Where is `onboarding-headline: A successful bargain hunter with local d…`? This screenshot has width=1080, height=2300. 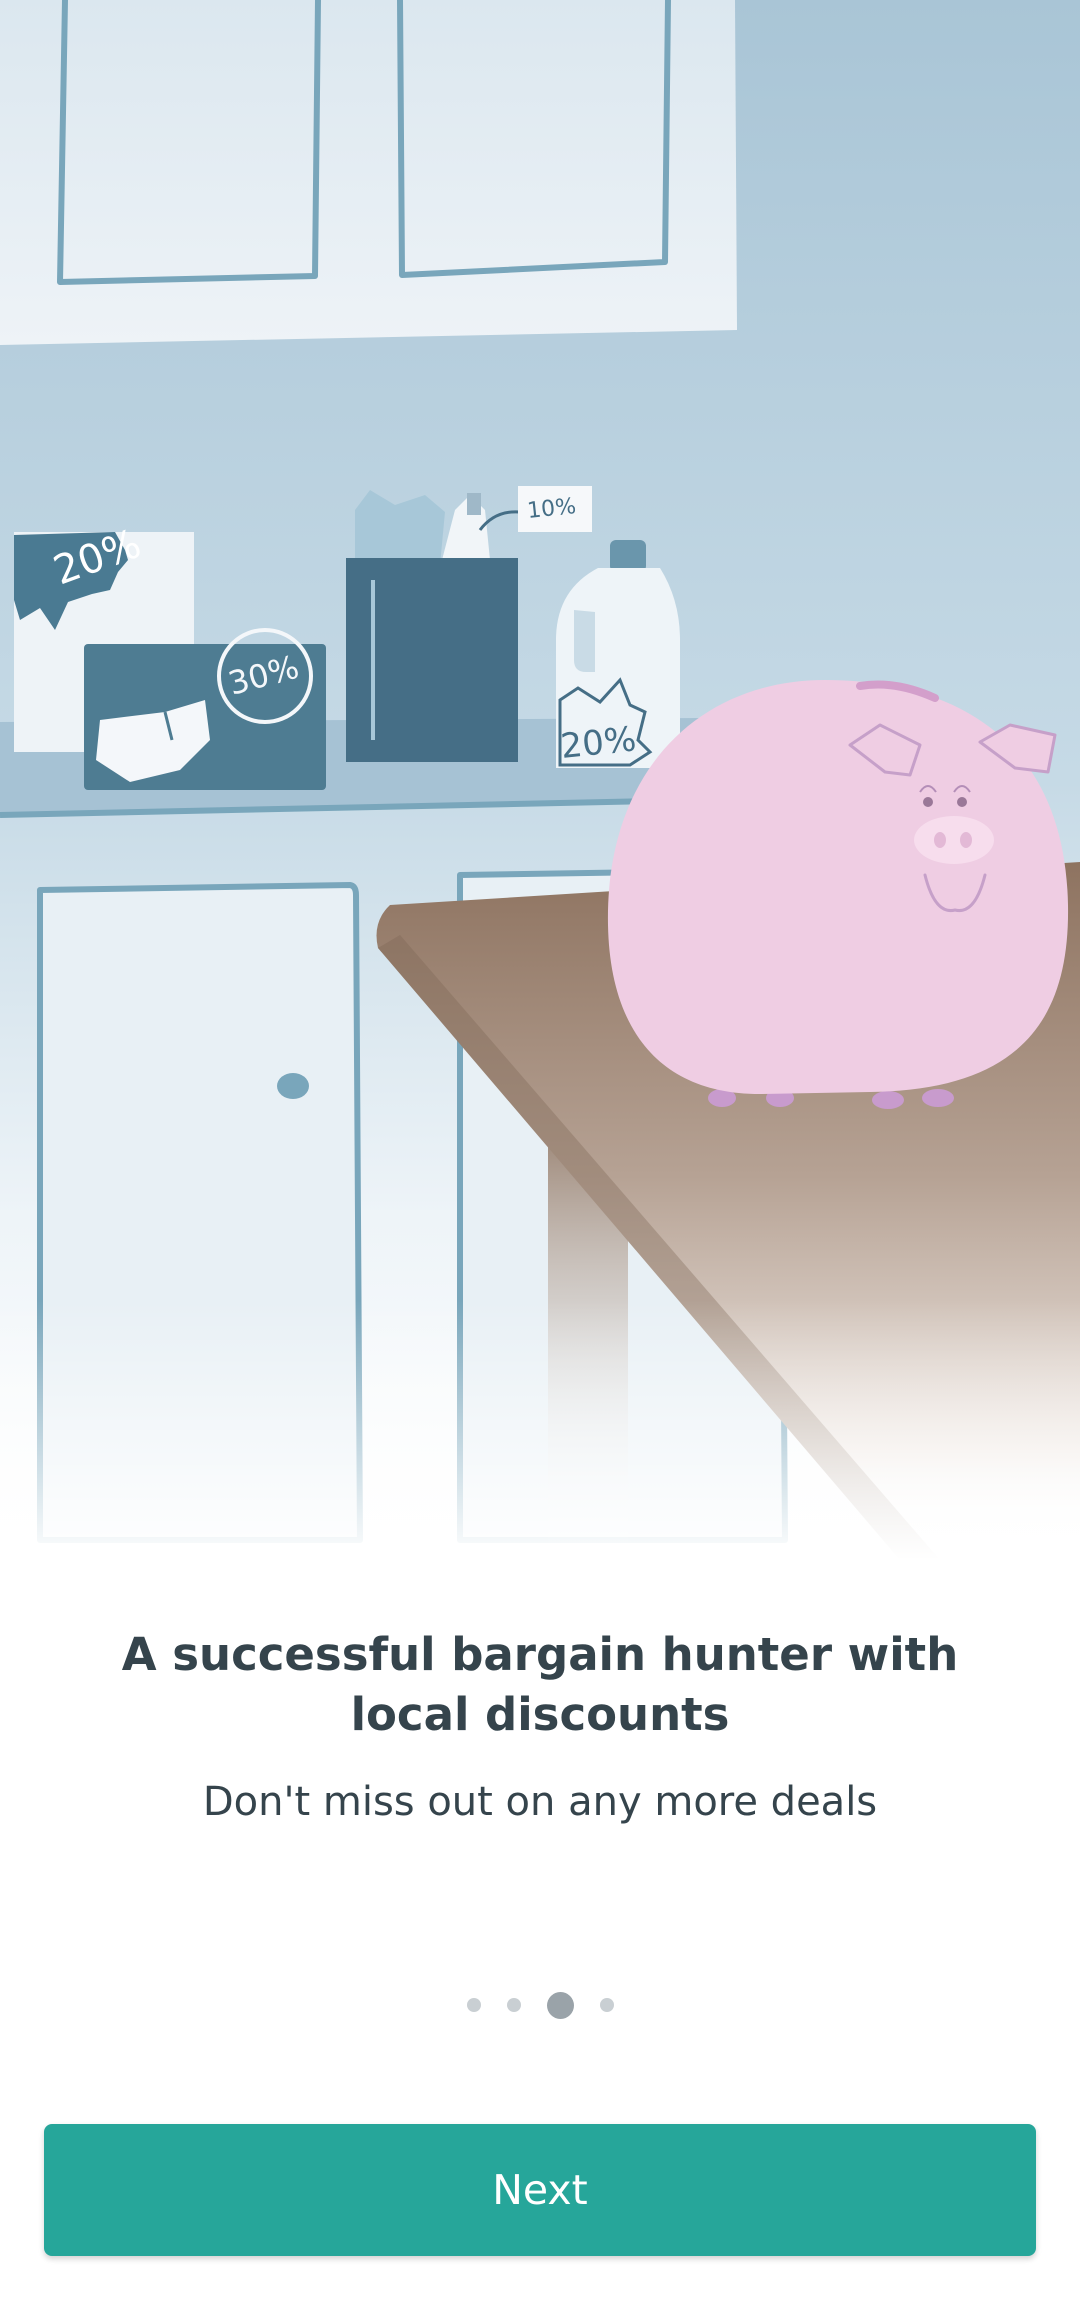 onboarding-headline: A successful bargain hunter with local d… is located at coordinates (540, 1684).